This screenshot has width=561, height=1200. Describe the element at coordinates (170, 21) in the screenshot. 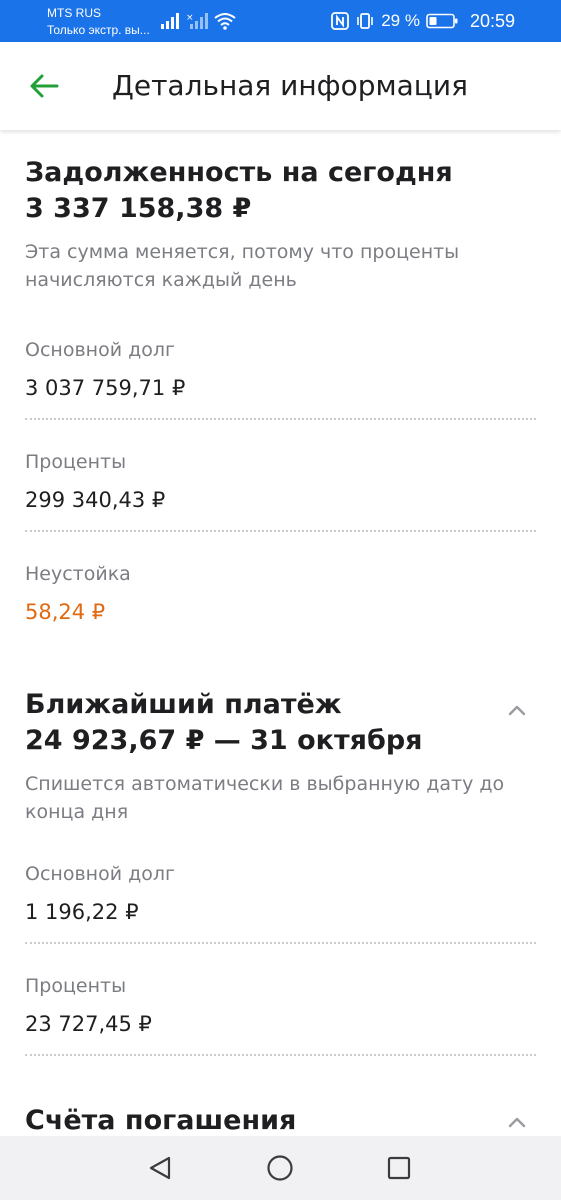

I see `signal-icon` at that location.